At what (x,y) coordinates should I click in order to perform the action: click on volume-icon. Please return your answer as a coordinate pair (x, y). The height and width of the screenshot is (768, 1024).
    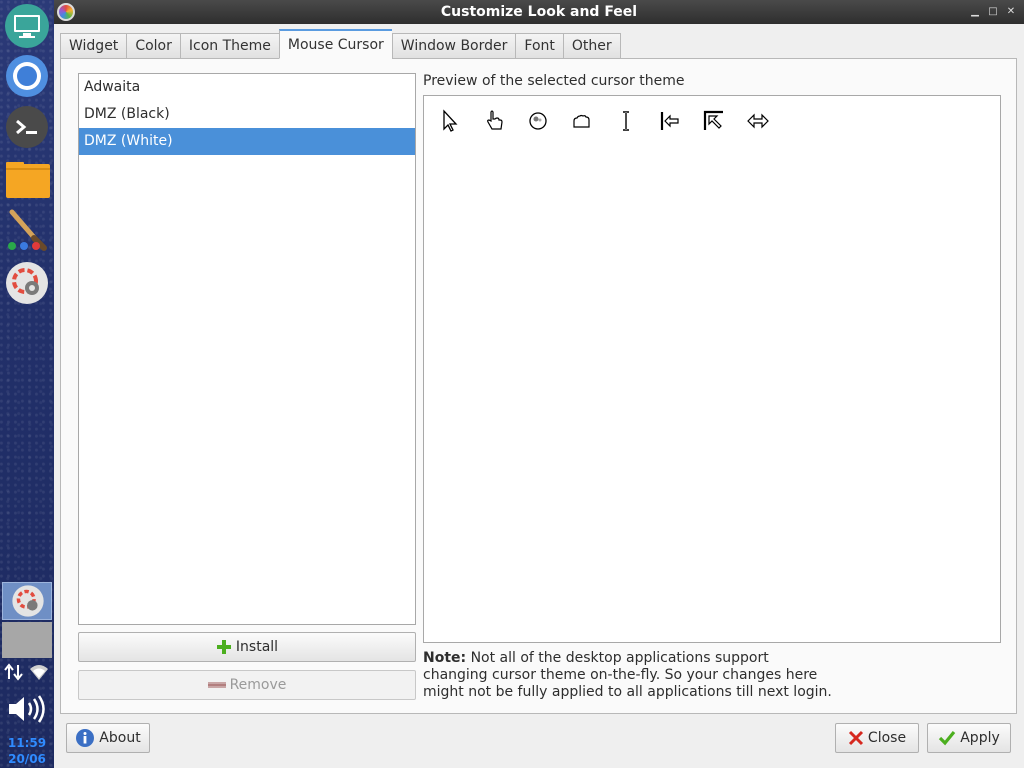
    Looking at the image, I should click on (27, 709).